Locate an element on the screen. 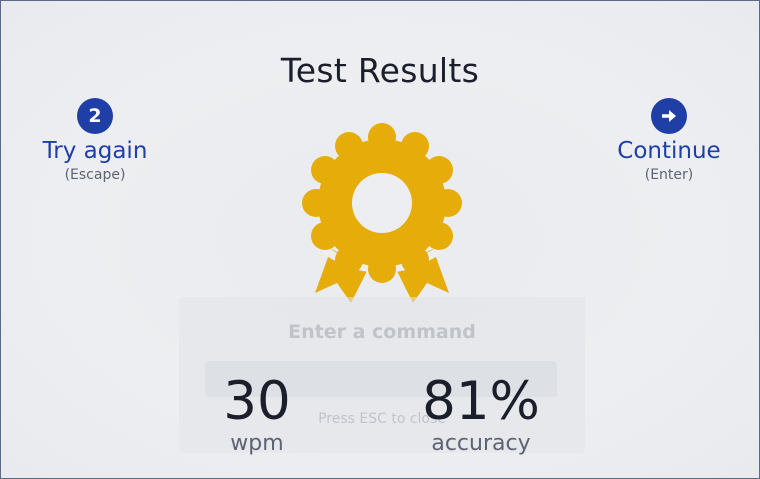 The width and height of the screenshot is (760, 479). arrow-right-icon is located at coordinates (669, 116).